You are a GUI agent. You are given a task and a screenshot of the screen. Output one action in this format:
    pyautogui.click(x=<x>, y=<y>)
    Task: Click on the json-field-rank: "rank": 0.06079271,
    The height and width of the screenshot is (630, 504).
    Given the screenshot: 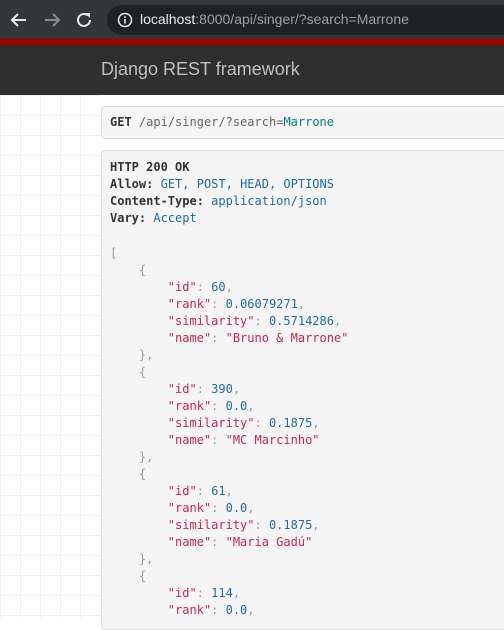 What is the action you would take?
    pyautogui.click(x=236, y=304)
    